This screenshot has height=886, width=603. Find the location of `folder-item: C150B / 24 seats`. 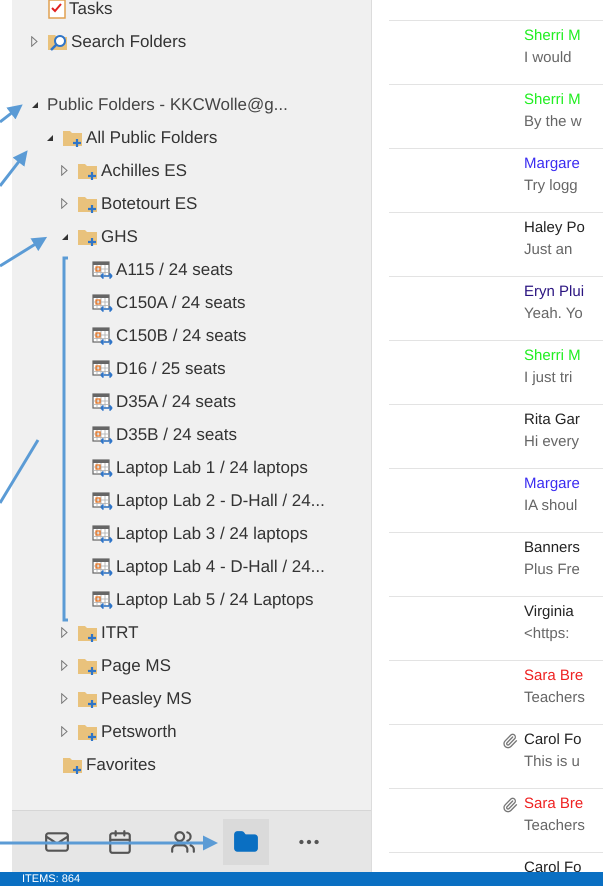

folder-item: C150B / 24 seats is located at coordinates (181, 335).